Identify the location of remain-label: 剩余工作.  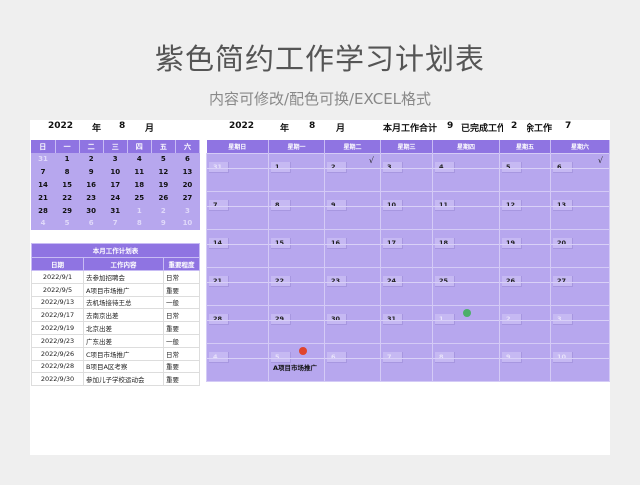
(539, 129).